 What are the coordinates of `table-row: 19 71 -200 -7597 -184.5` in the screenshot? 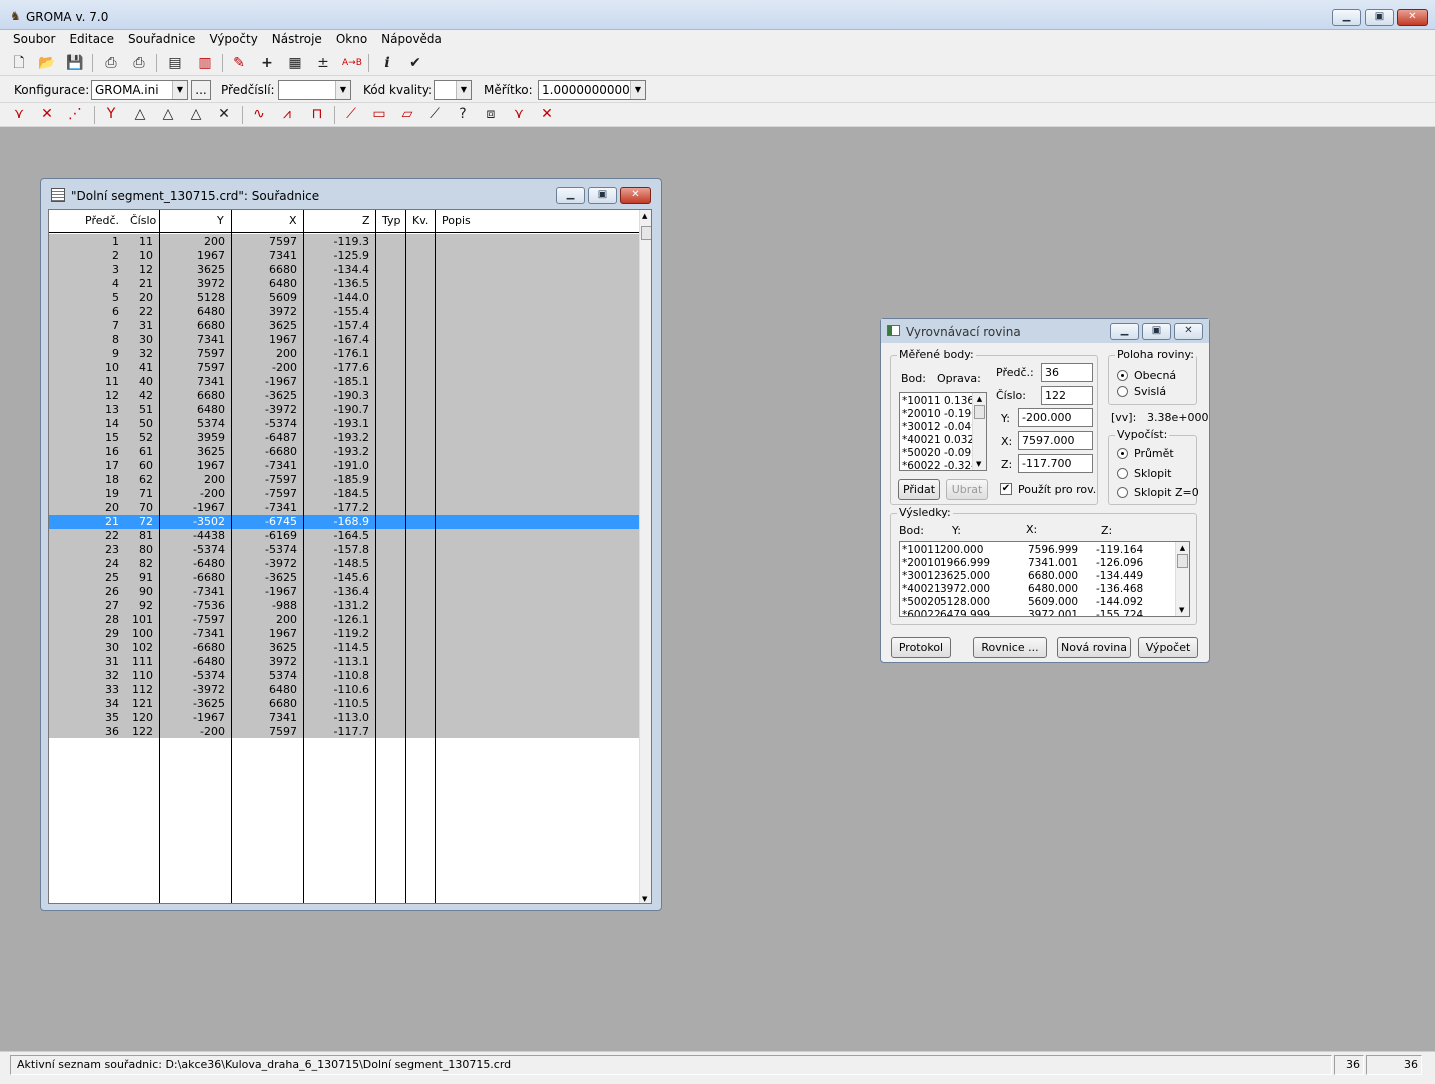 It's located at (344, 494).